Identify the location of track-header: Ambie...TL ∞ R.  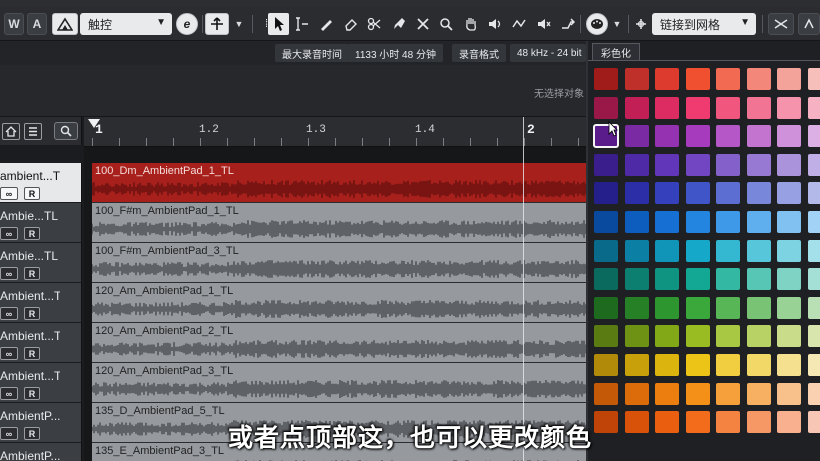
(41, 223).